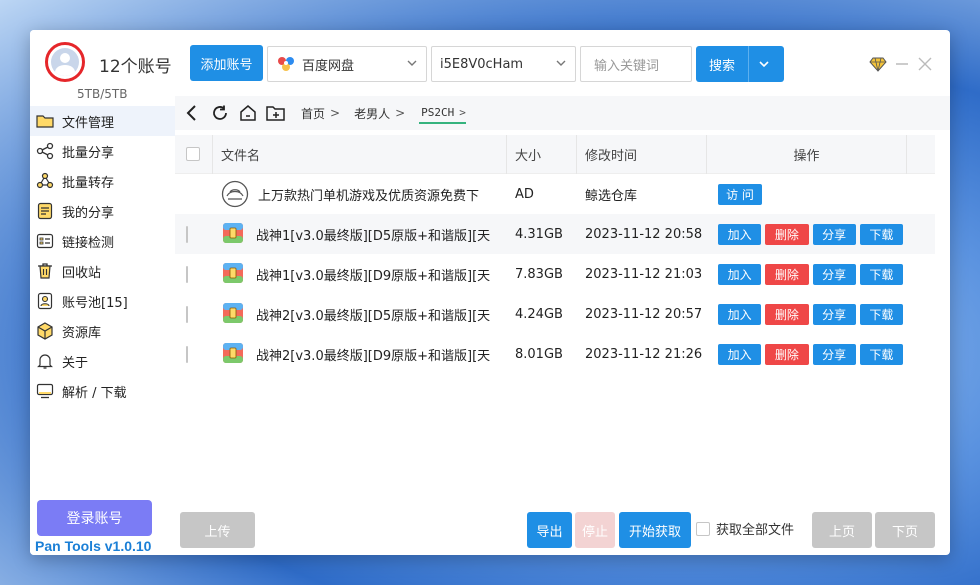 Image resolution: width=980 pixels, height=585 pixels. What do you see at coordinates (611, 154) in the screenshot?
I see `column-header-time: 修改时间` at bounding box center [611, 154].